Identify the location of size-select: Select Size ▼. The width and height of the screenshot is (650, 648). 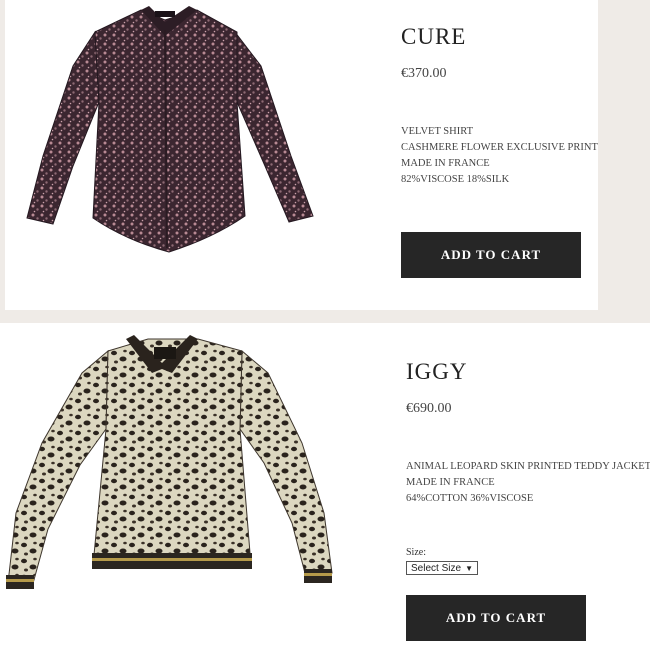
(442, 568).